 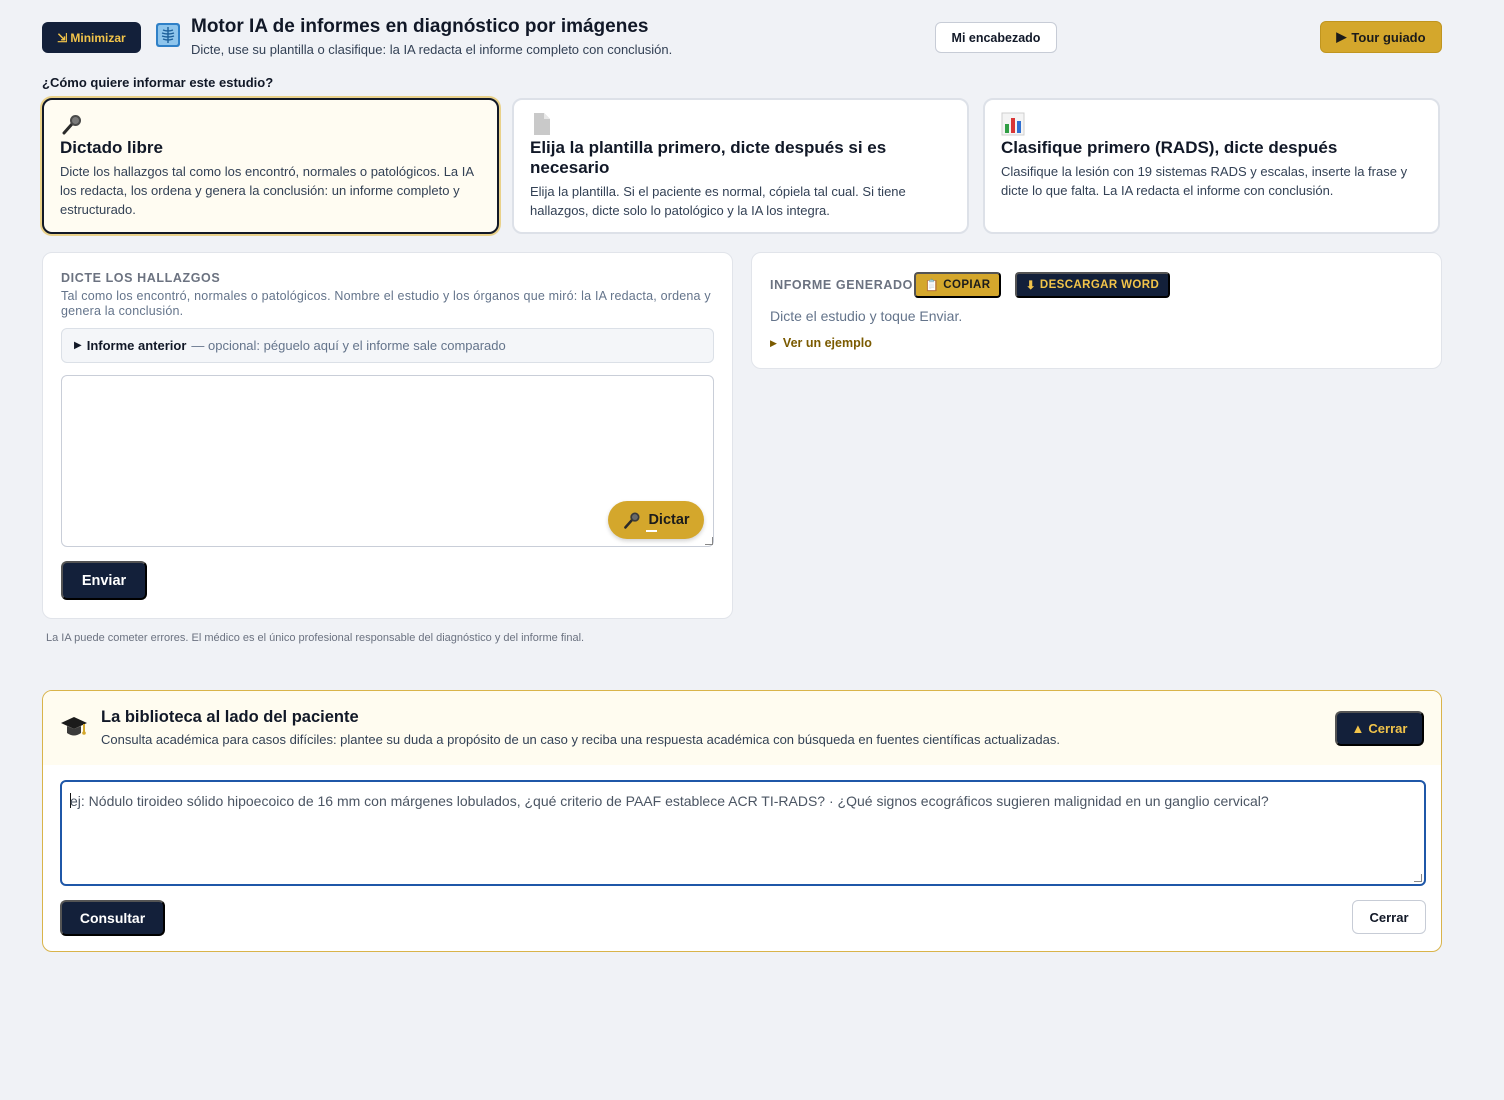 I want to click on guided-tour-label: Tour guiado, so click(x=1388, y=37).